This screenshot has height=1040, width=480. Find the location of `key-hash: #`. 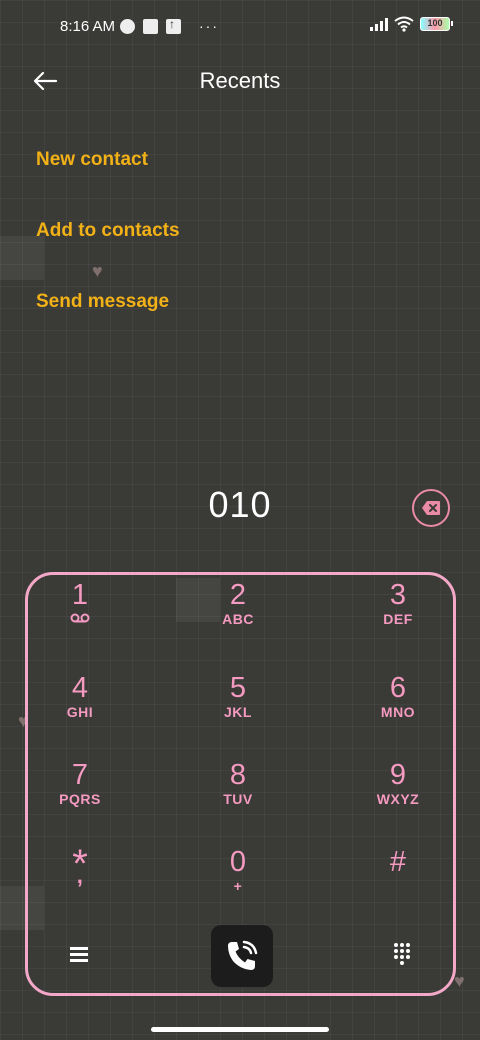

key-hash: # is located at coordinates (398, 887).